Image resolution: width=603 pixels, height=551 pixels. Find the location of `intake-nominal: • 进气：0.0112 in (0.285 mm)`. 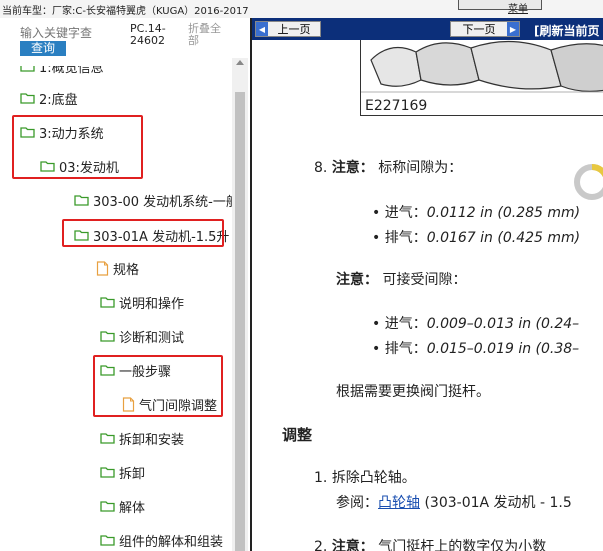

intake-nominal: • 进气：0.0112 in (0.285 mm) is located at coordinates (476, 213).